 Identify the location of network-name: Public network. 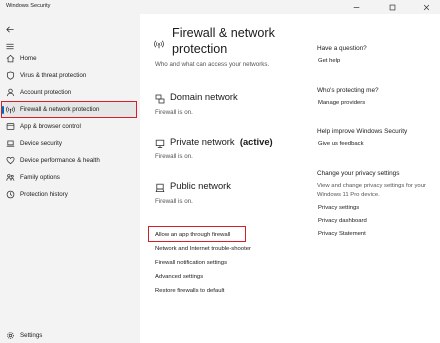
(200, 185).